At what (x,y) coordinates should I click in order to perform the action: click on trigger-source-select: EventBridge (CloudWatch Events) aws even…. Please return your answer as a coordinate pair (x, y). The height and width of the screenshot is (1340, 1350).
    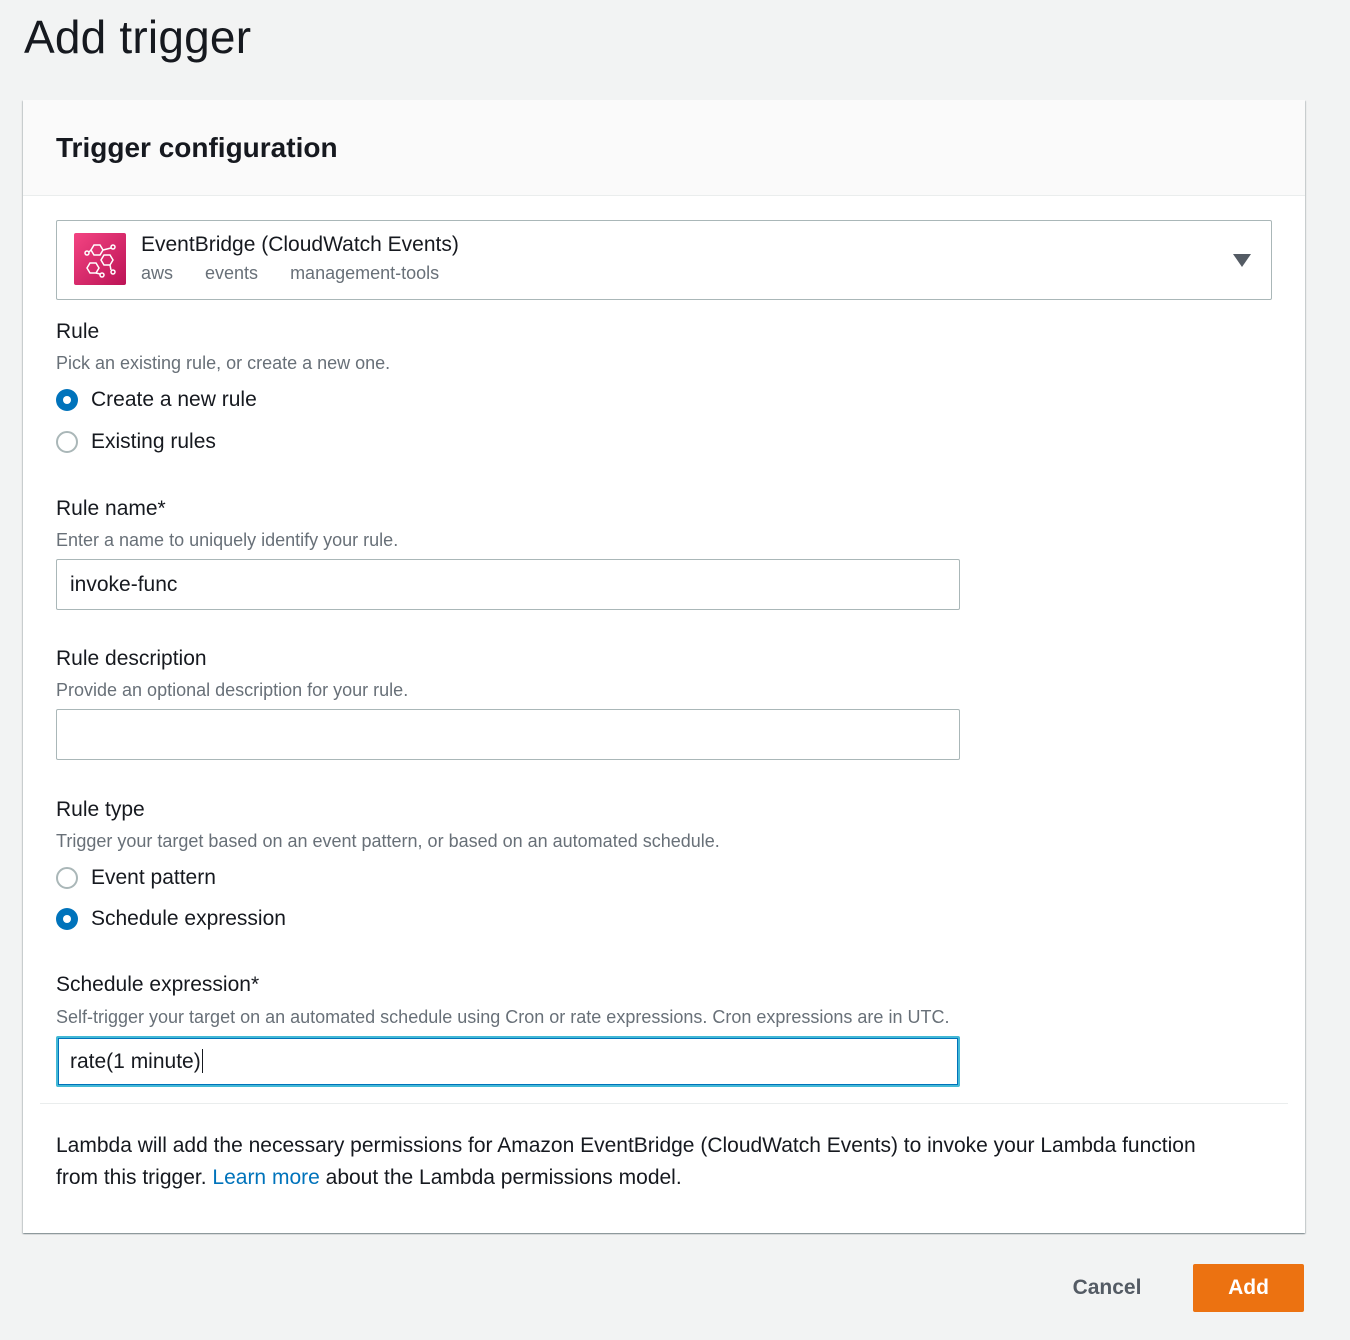
    Looking at the image, I should click on (664, 260).